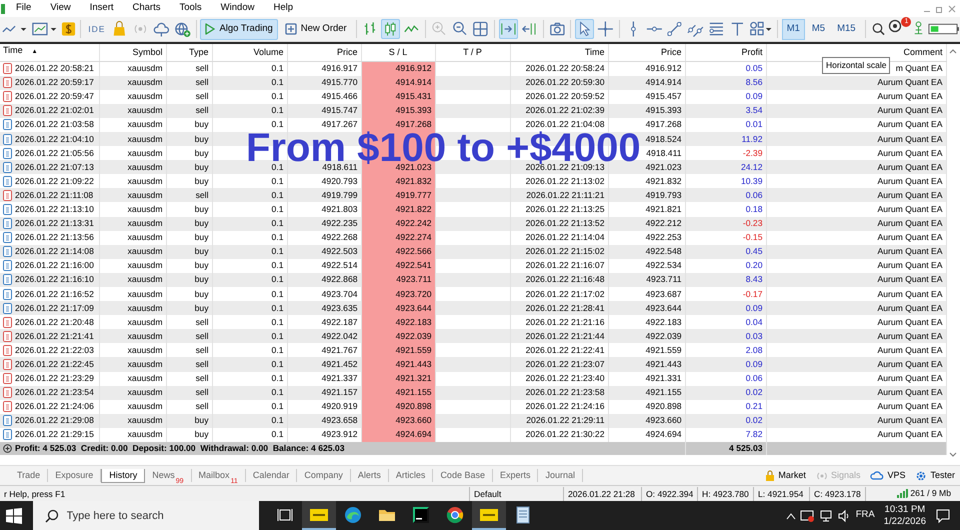  What do you see at coordinates (818, 29) in the screenshot?
I see `timeframe-button: M5` at bounding box center [818, 29].